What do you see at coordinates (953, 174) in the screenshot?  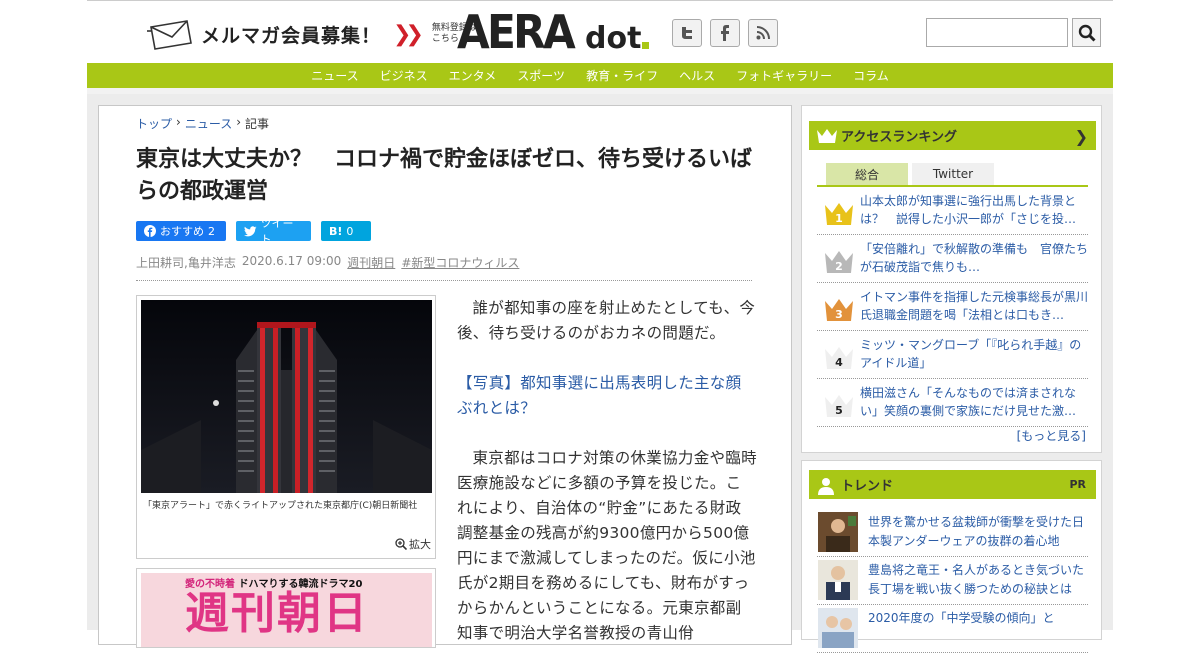 I see `tab-twitter: Twitter` at bounding box center [953, 174].